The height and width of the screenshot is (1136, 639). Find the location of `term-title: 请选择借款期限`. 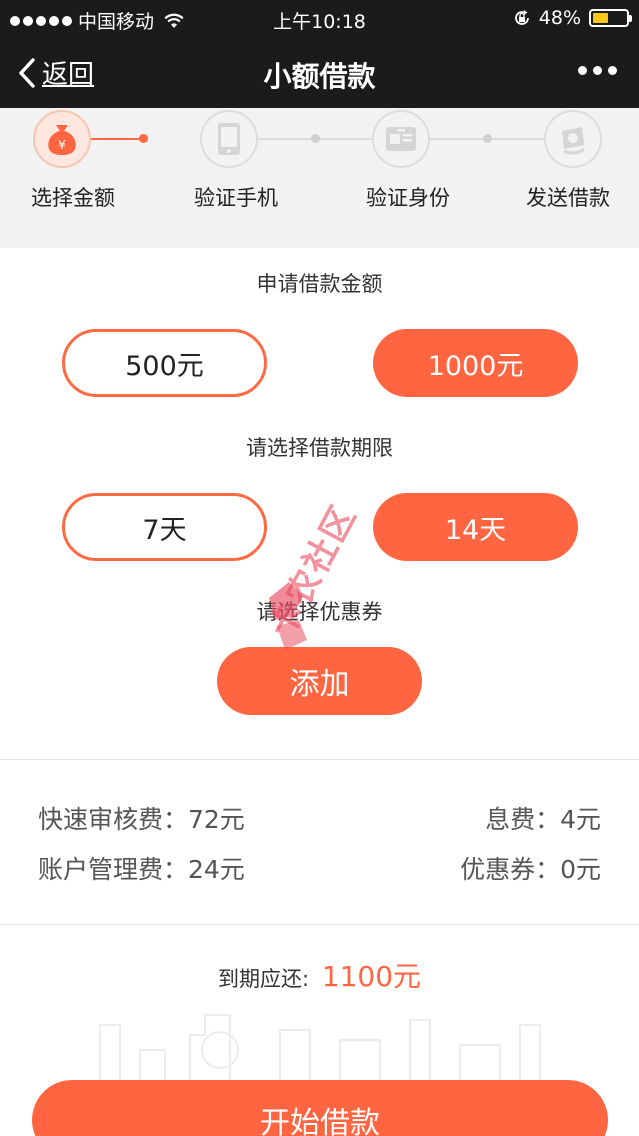

term-title: 请选择借款期限 is located at coordinates (319, 448).